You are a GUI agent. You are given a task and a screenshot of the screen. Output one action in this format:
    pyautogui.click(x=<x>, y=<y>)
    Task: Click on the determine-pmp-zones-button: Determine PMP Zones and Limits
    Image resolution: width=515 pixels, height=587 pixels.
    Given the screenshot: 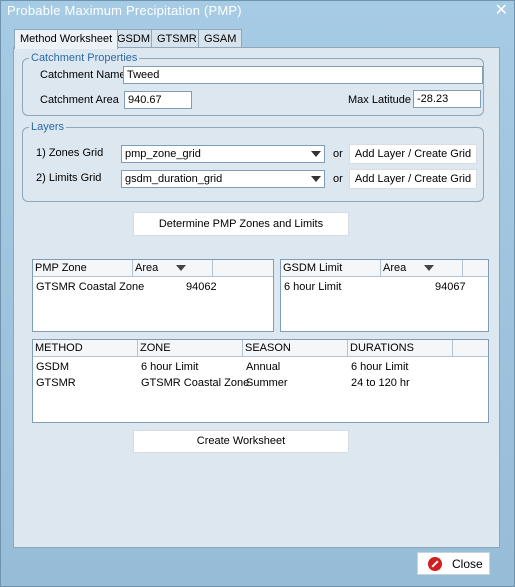 What is the action you would take?
    pyautogui.click(x=241, y=224)
    